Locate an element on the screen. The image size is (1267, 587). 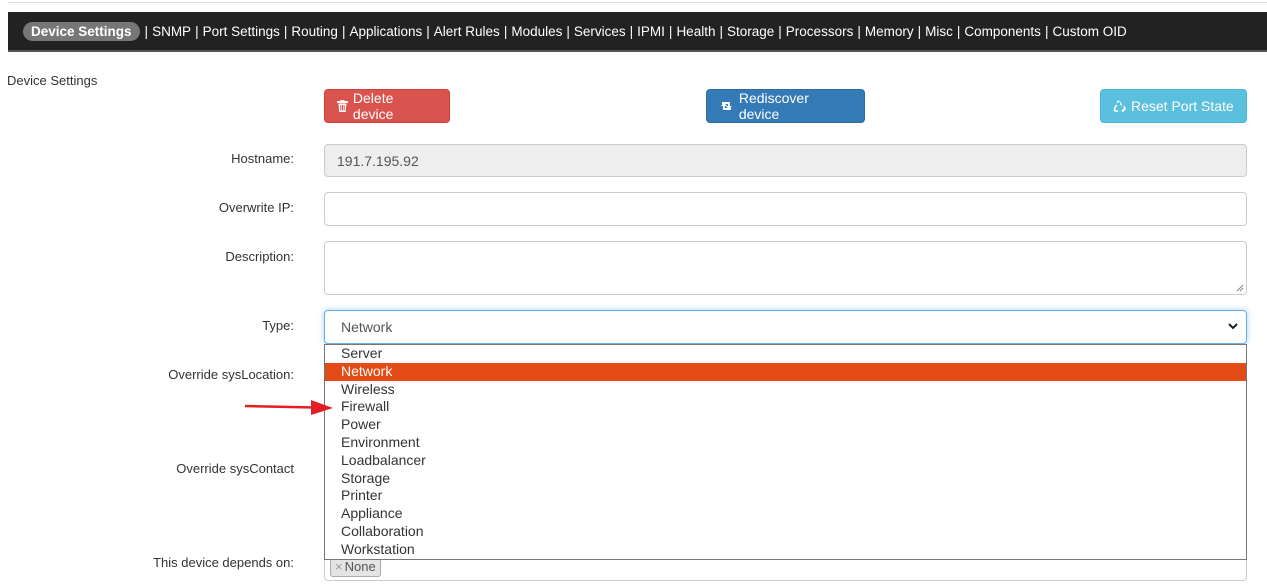
recycle-icon is located at coordinates (1119, 105).